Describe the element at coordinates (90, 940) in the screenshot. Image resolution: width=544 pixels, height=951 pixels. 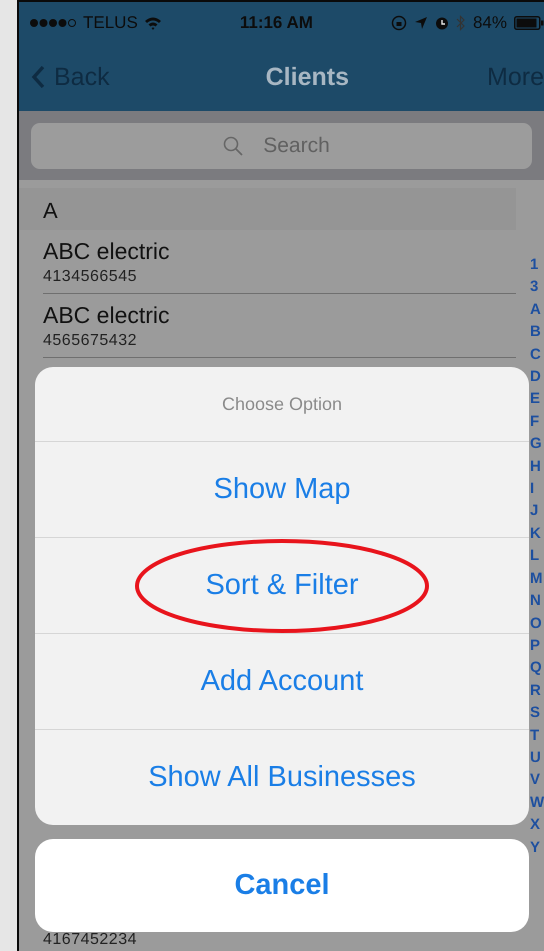
I see `client-phone: 4167452234` at that location.